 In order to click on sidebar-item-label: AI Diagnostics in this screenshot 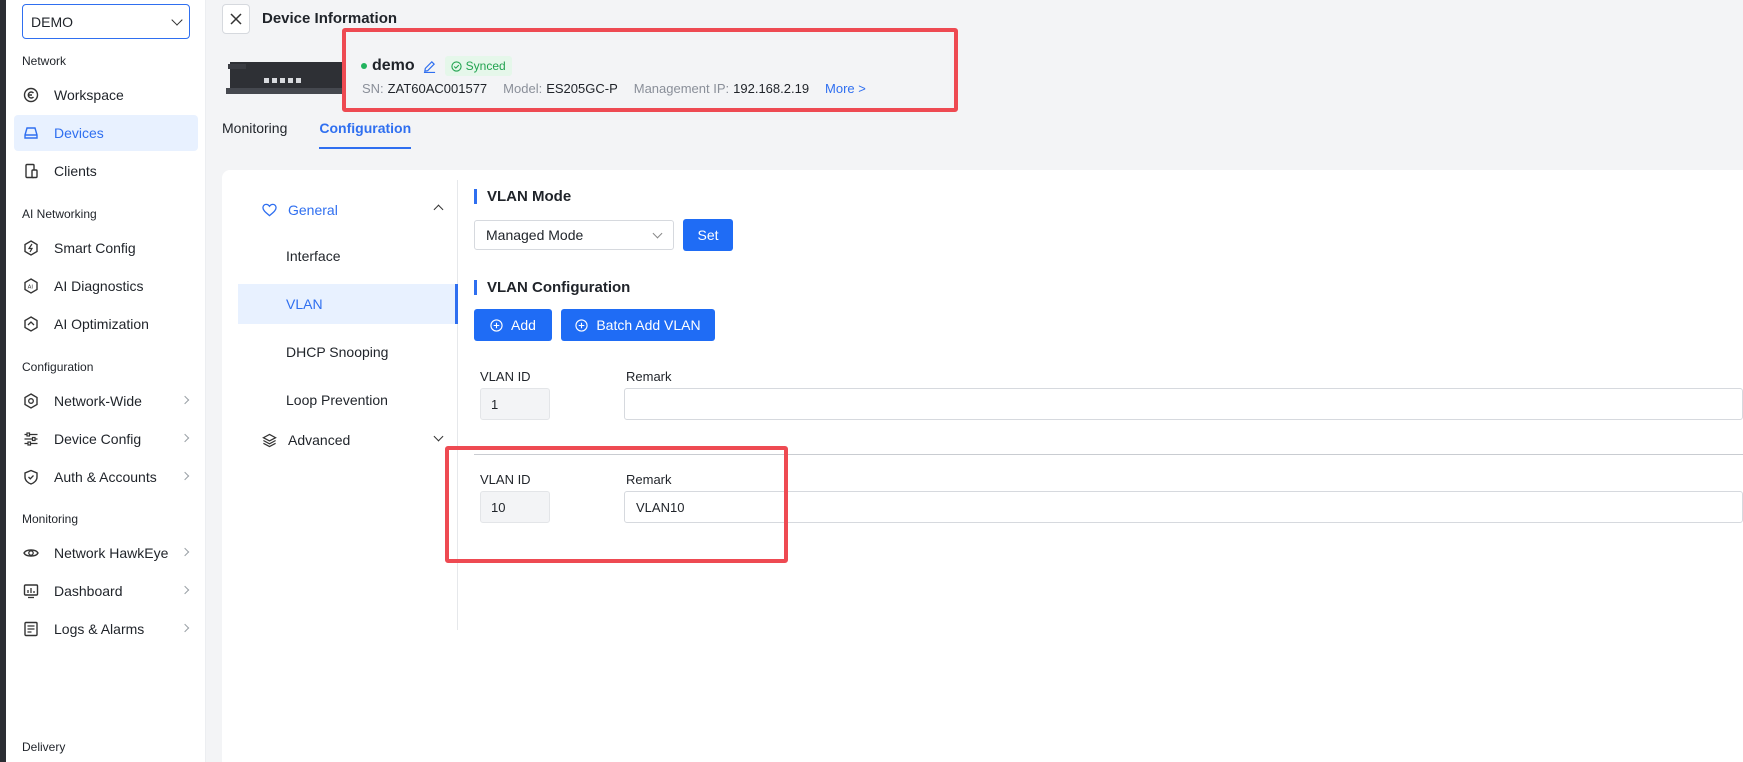, I will do `click(99, 286)`.